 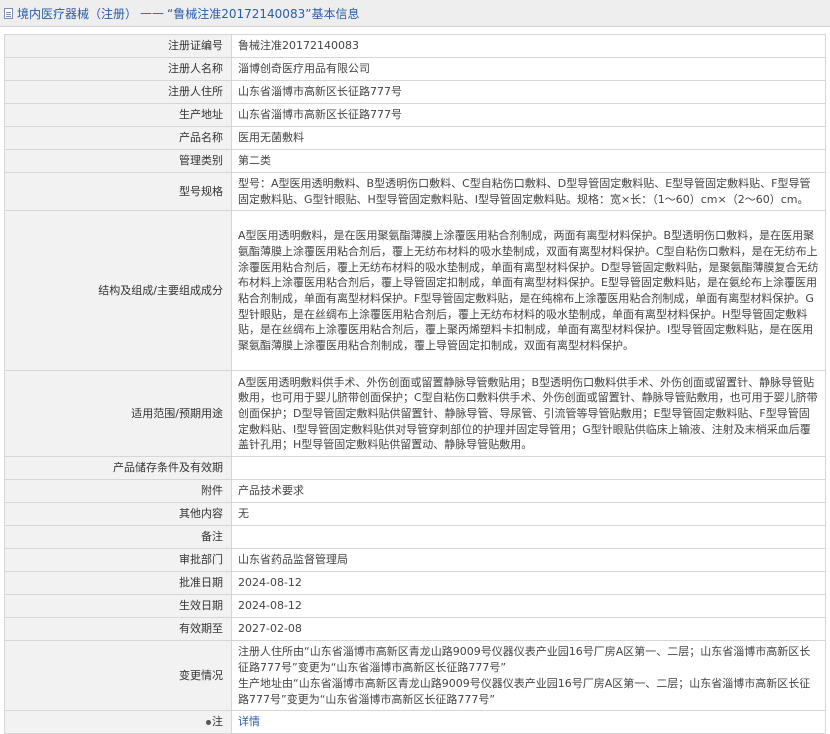 I want to click on field-label: 产品名称, so click(x=118, y=138).